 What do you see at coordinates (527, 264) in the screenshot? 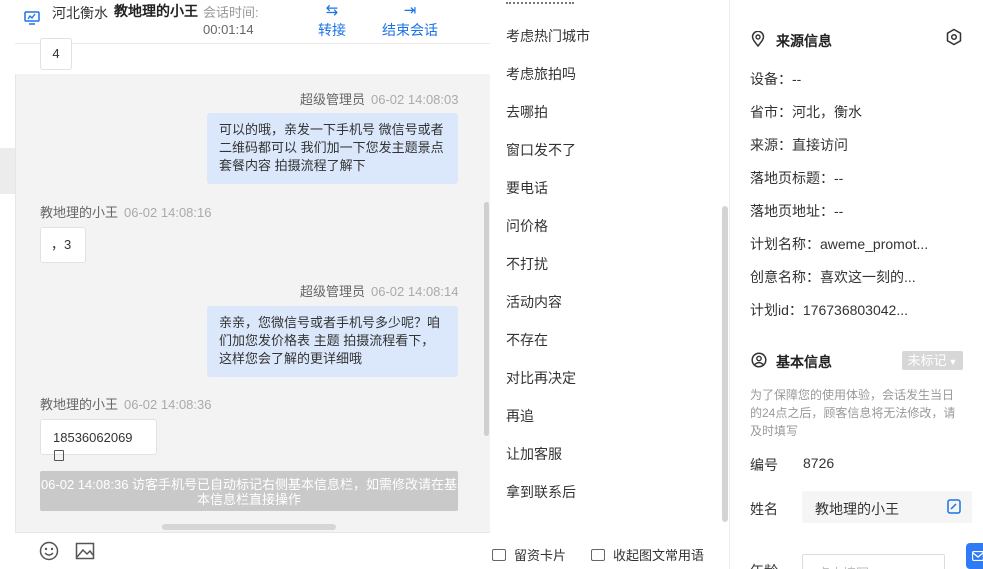
I see `quick-reply-item: 不打扰` at bounding box center [527, 264].